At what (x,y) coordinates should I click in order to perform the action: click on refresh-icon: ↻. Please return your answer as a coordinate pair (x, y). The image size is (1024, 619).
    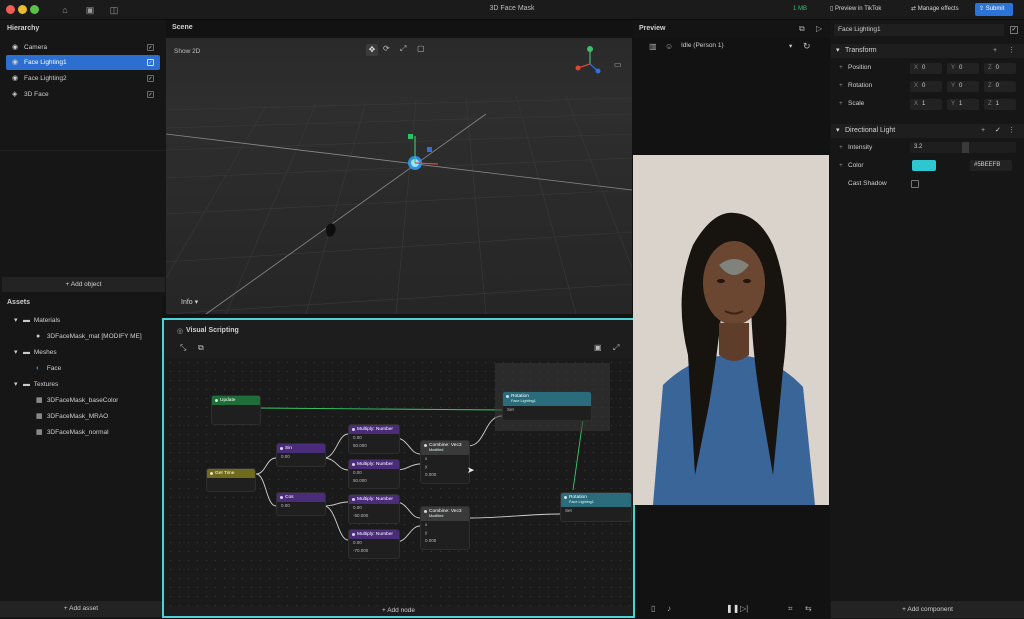
    Looking at the image, I should click on (807, 46).